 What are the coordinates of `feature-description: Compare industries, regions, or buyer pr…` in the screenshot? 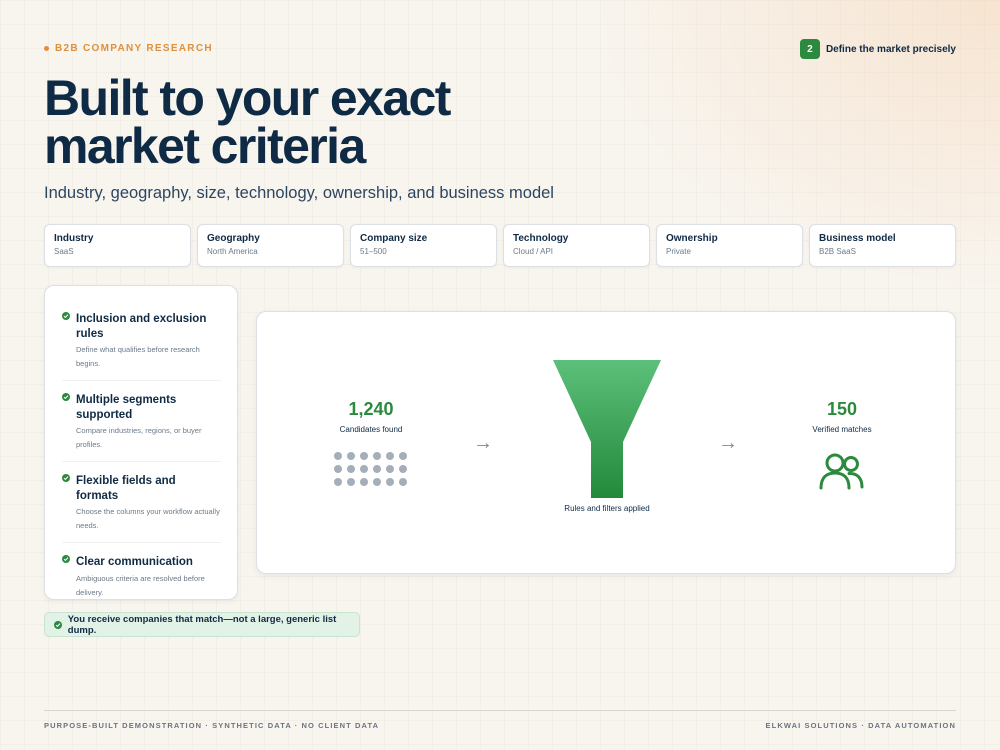 It's located at (139, 437).